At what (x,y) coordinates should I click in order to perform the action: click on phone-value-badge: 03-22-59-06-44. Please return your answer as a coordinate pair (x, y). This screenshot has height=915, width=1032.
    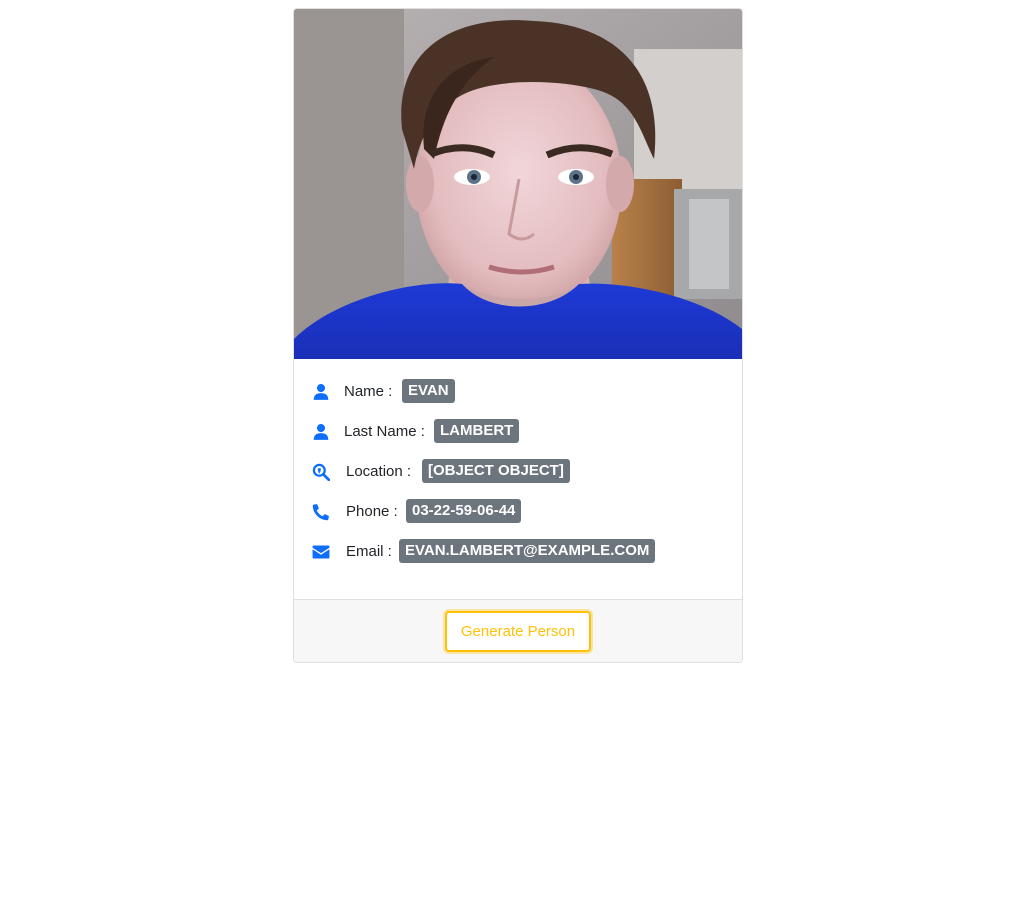
    Looking at the image, I should click on (464, 511).